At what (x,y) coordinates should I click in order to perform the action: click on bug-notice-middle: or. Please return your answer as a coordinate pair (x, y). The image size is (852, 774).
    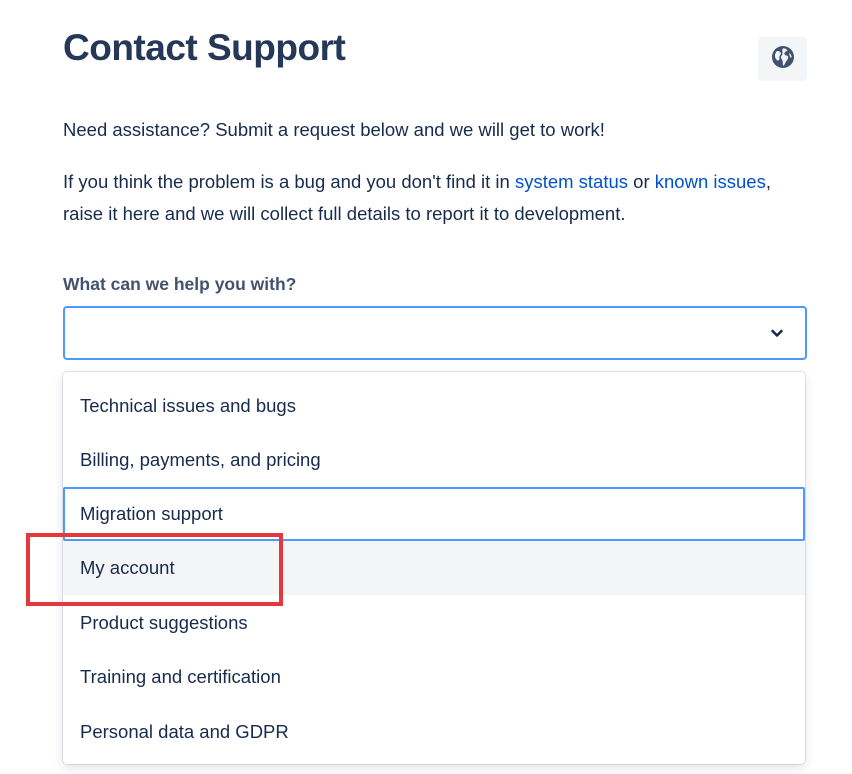
    Looking at the image, I should click on (641, 181).